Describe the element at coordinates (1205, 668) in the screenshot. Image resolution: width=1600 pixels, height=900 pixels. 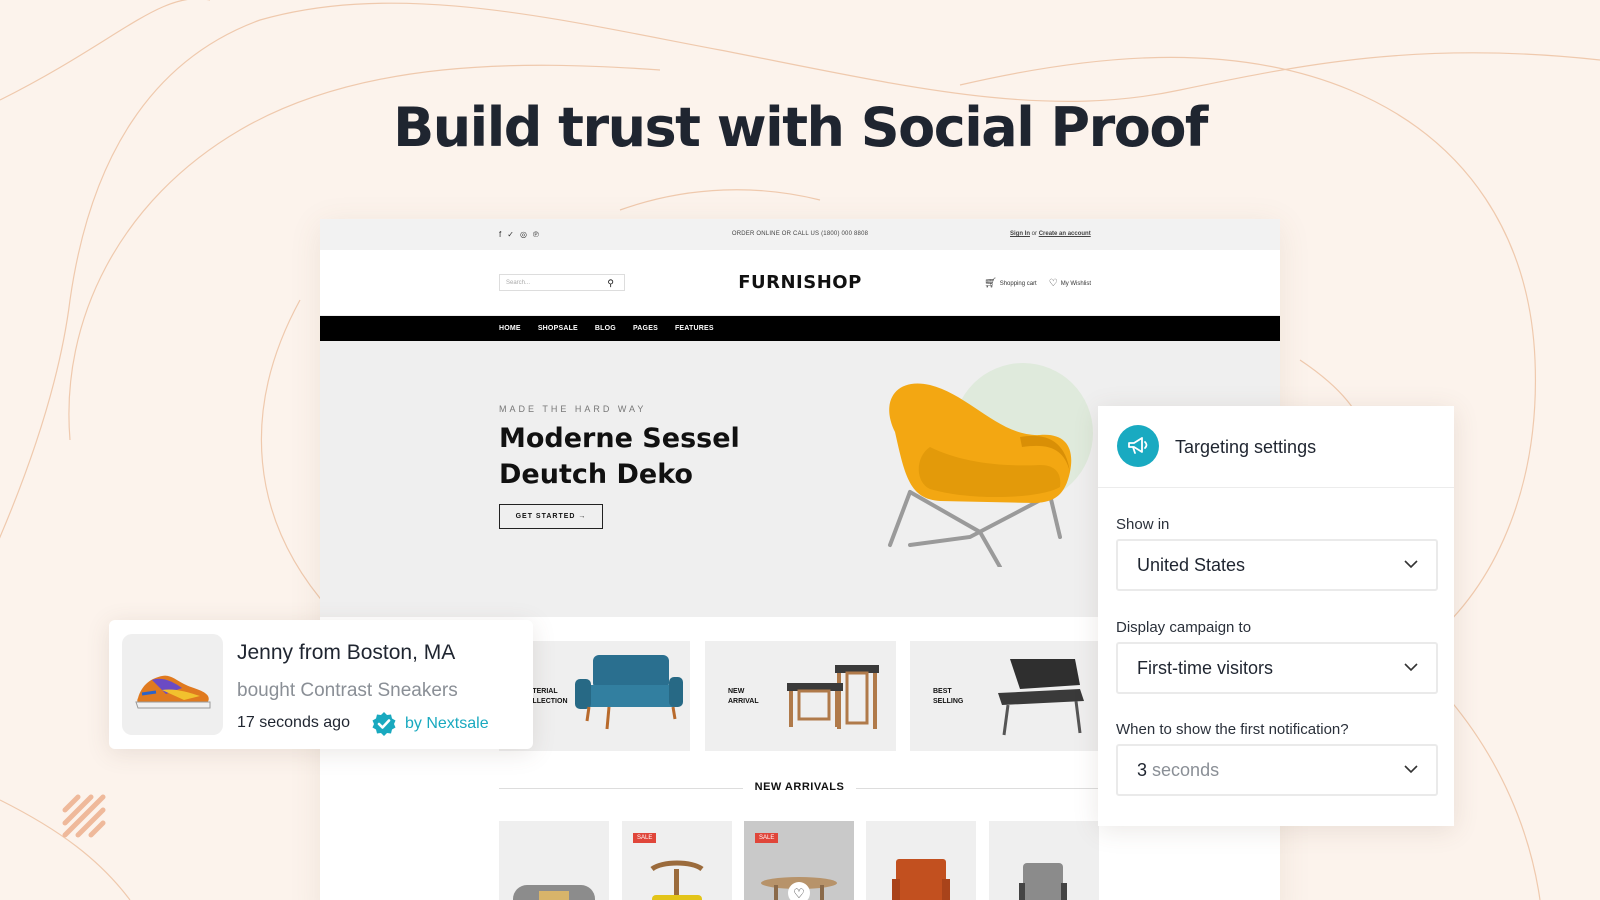
I see `display-to-value: First-time visitors` at that location.